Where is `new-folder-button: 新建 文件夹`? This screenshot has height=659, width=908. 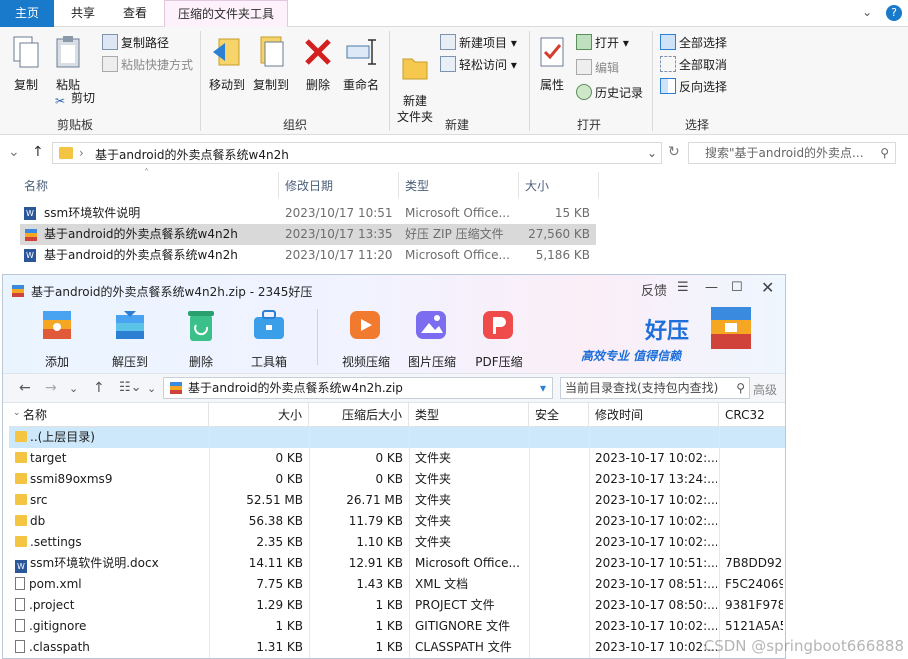 new-folder-button: 新建 文件夹 is located at coordinates (415, 88).